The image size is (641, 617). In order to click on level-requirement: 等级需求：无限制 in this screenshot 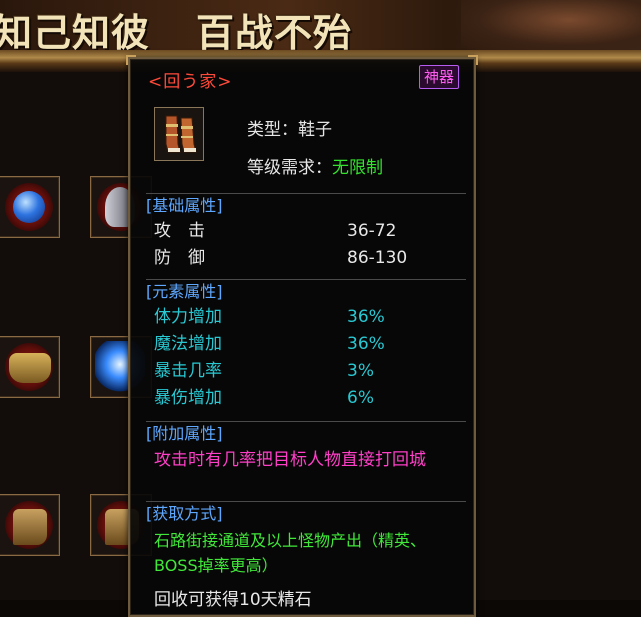, I will do `click(315, 165)`.